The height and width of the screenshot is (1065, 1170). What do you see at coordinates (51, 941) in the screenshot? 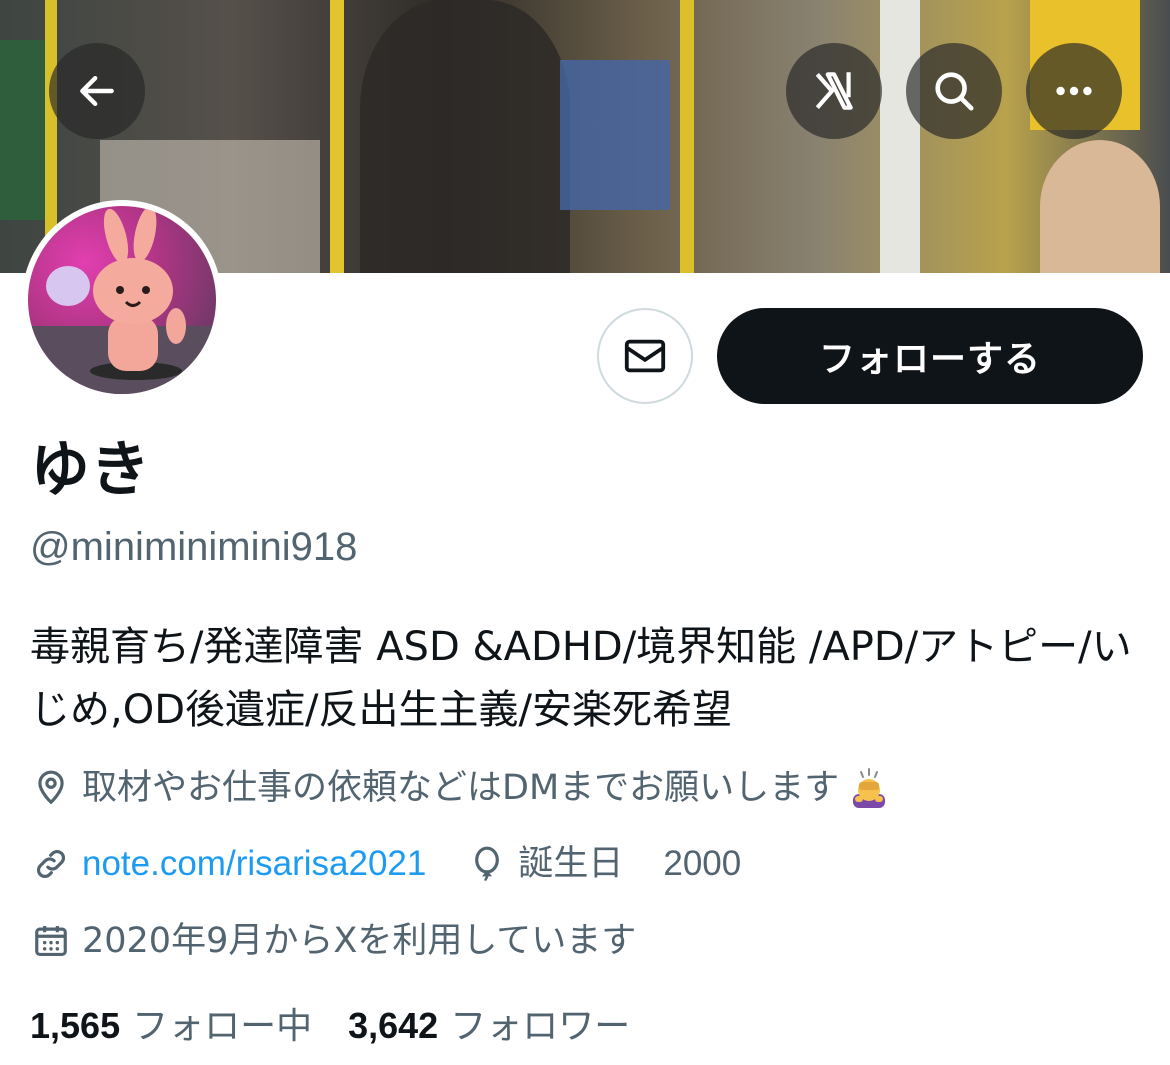
I see `calendar-icon` at bounding box center [51, 941].